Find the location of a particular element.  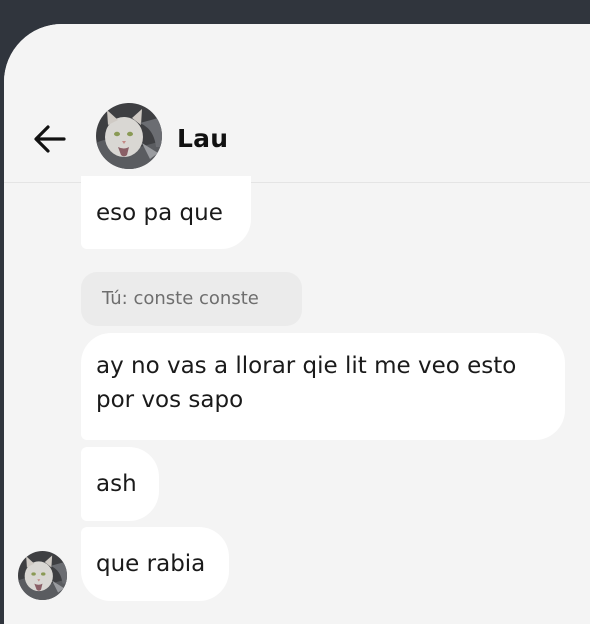

message-text-line: por vos sapo is located at coordinates (170, 400).